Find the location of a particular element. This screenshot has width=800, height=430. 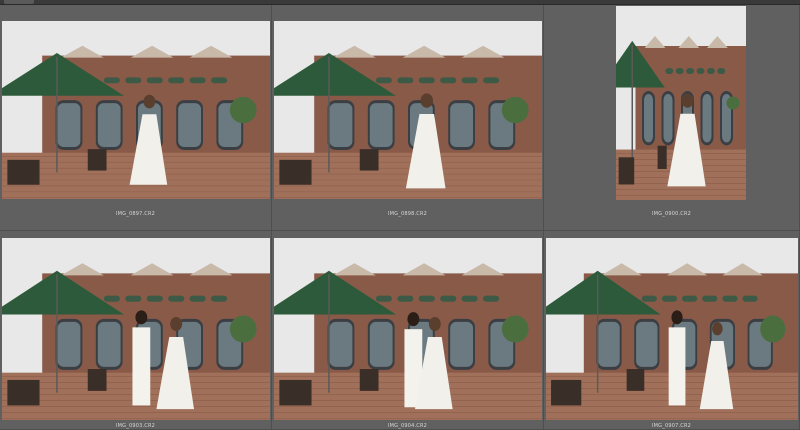

filename-label: IMG_0907.CR2 is located at coordinates (671, 426).